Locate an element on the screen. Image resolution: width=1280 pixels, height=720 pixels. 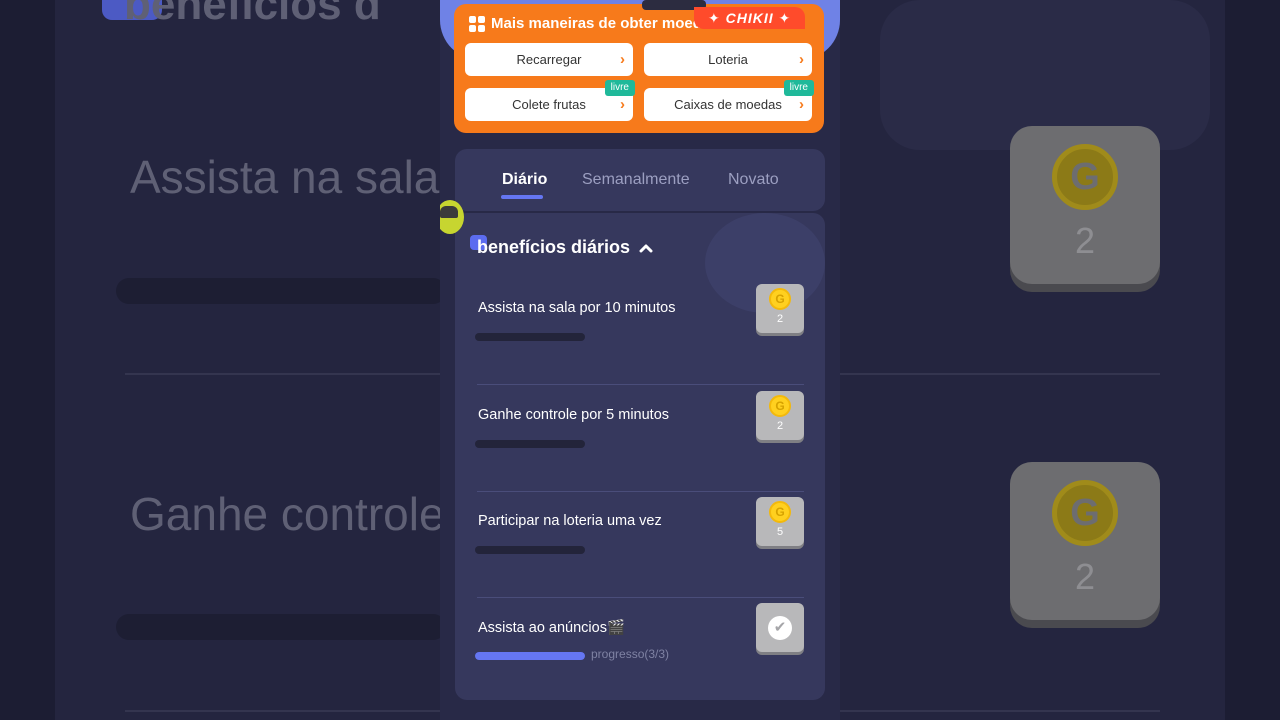
reward-amount: 5 is located at coordinates (780, 532).